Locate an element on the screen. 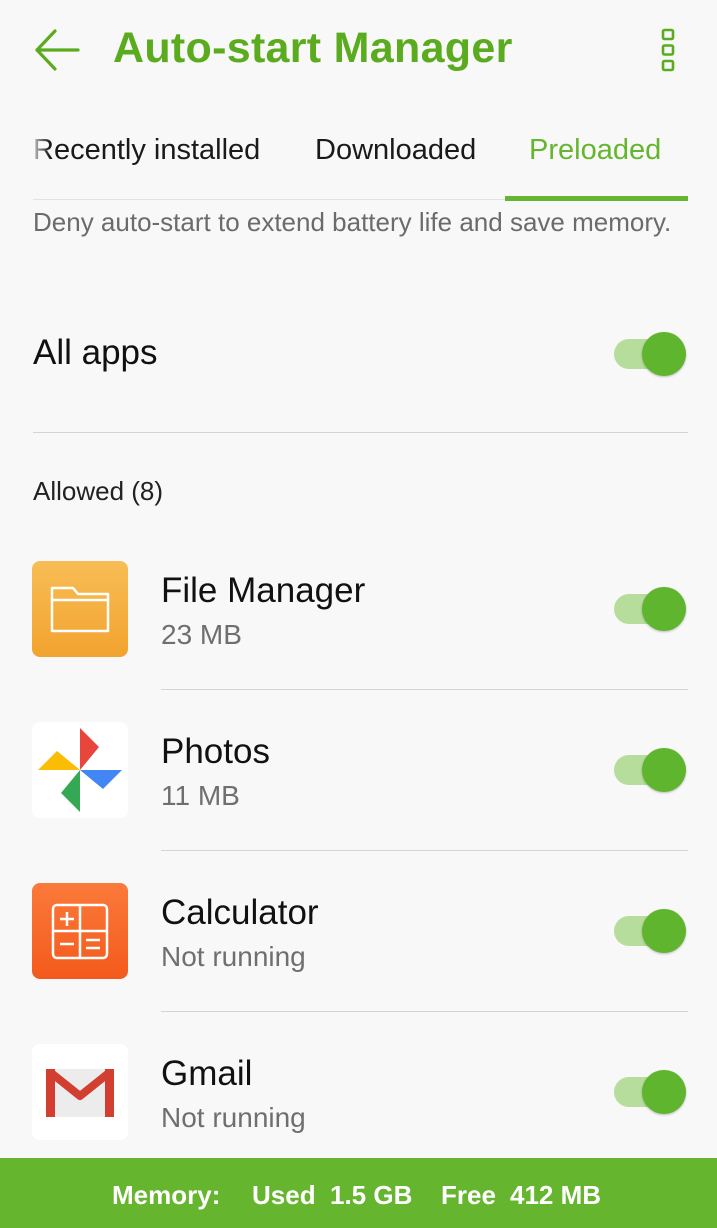 The height and width of the screenshot is (1228, 717). app-name: Gmail is located at coordinates (207, 1073).